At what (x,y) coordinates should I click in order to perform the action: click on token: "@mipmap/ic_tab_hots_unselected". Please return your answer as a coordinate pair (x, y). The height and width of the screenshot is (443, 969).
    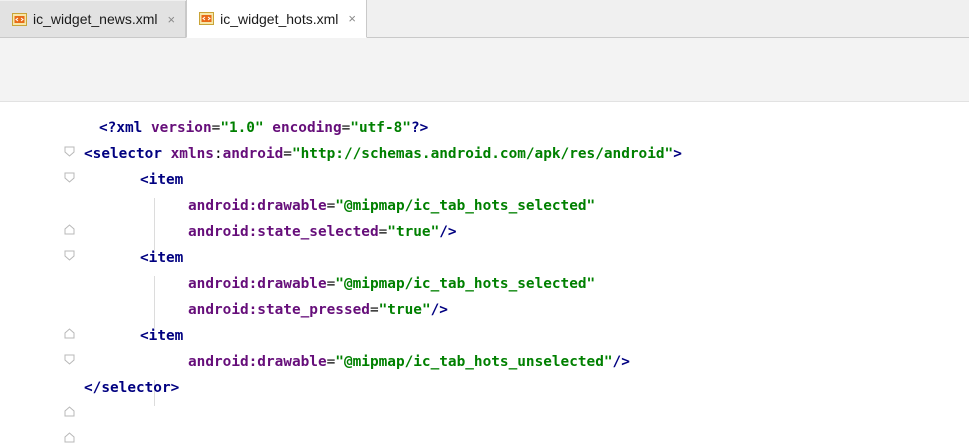
    Looking at the image, I should click on (474, 362).